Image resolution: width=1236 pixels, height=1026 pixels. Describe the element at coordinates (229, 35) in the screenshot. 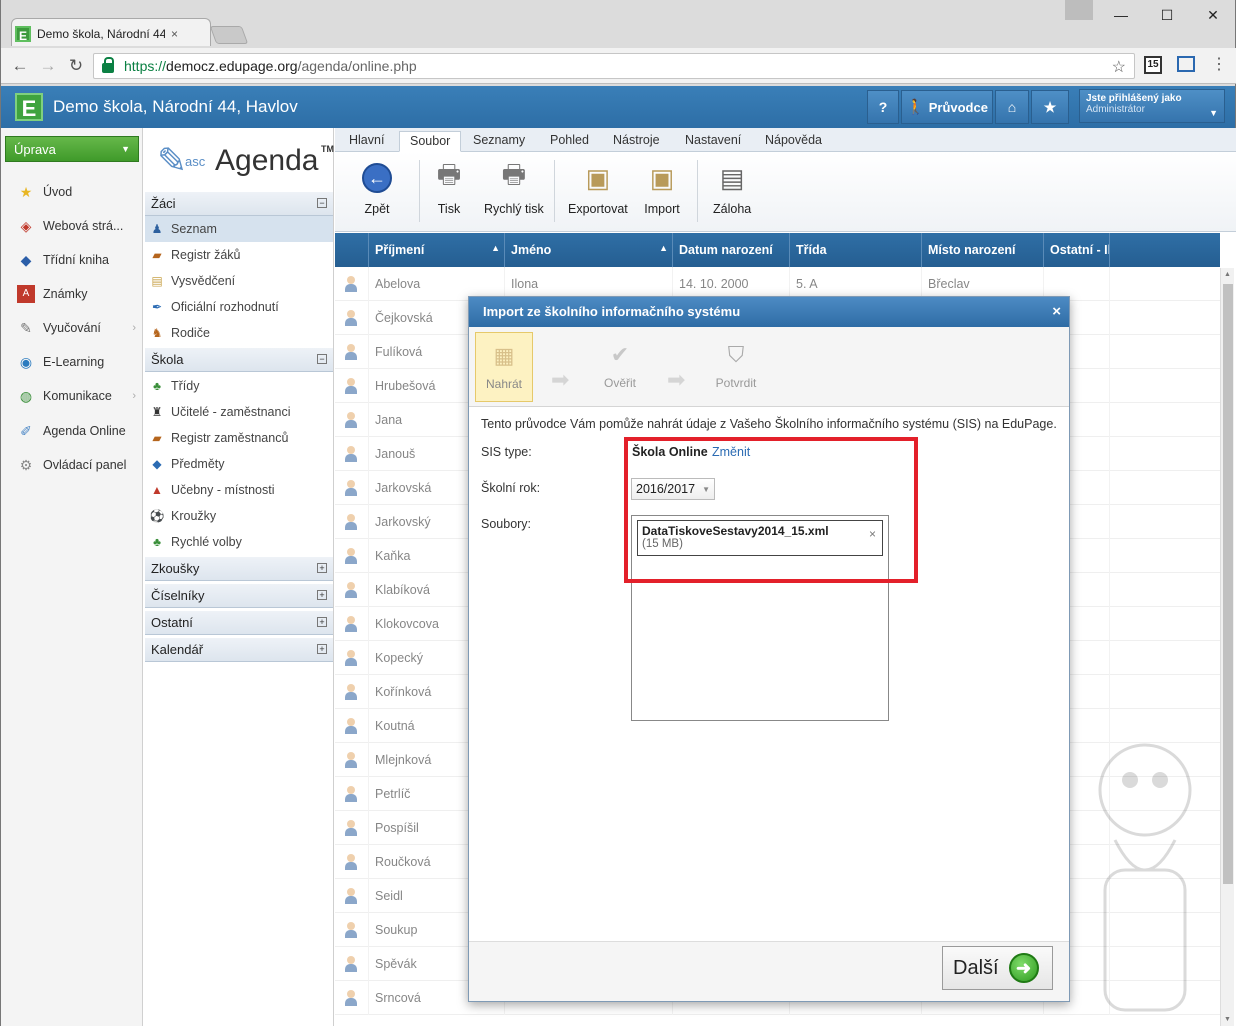

I see `new-tab-button` at that location.